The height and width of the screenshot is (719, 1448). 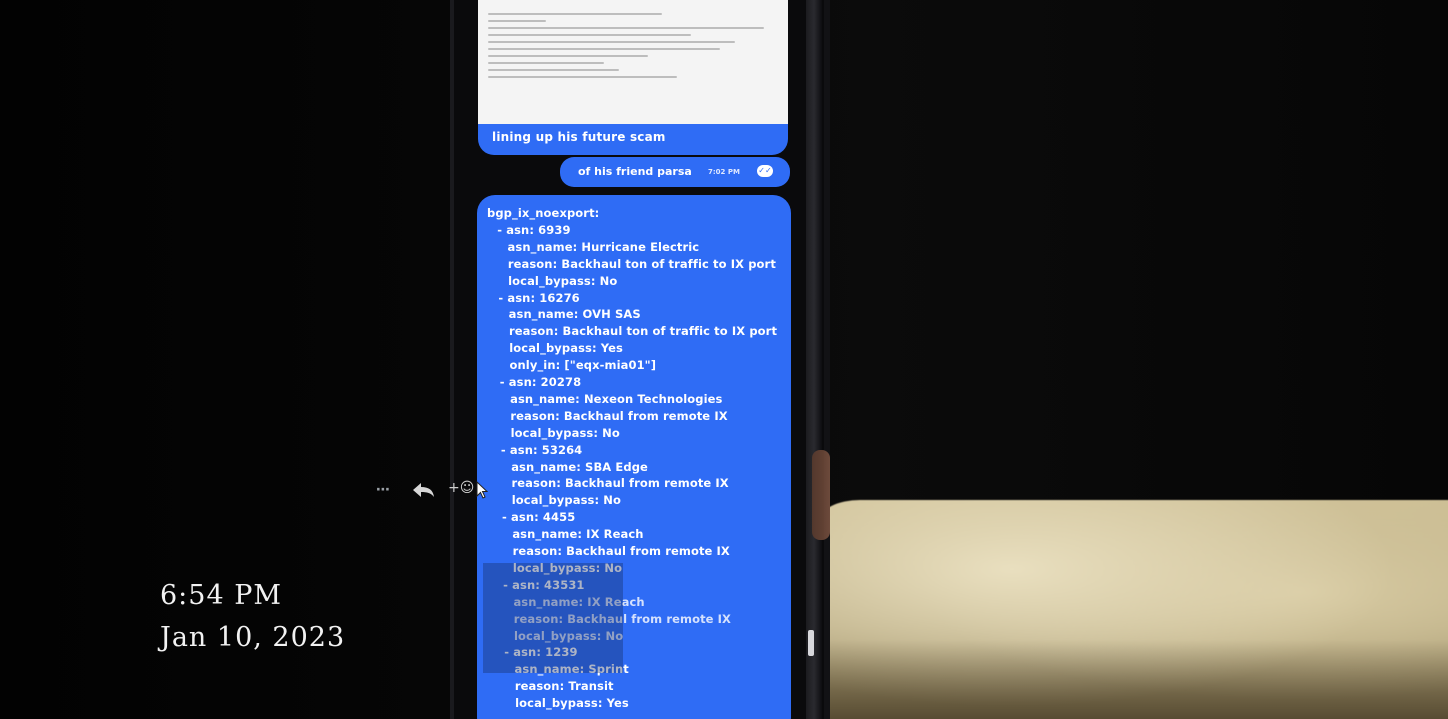 I want to click on read-receipt-icon: ✓✓, so click(x=765, y=171).